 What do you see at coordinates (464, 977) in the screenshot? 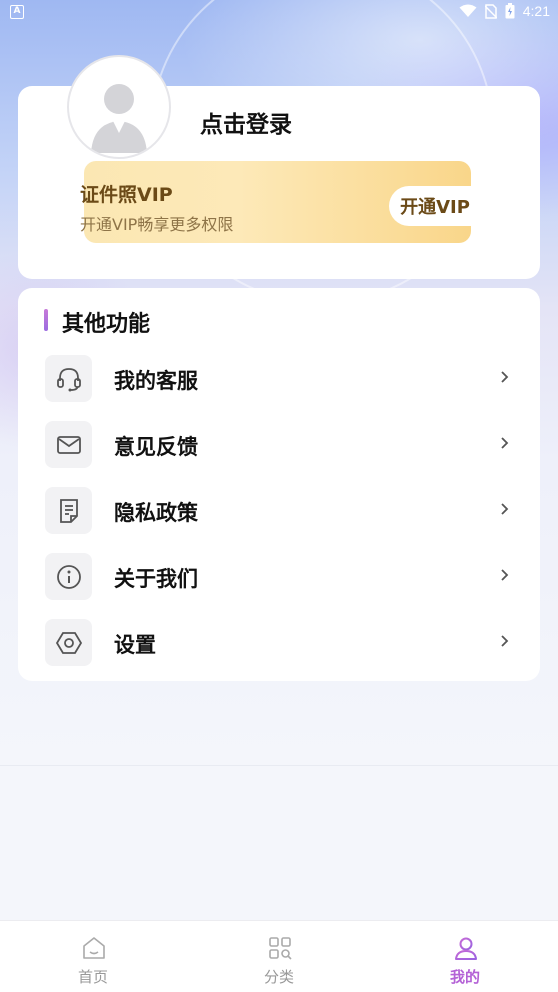
I see `nav-label: 我的` at bounding box center [464, 977].